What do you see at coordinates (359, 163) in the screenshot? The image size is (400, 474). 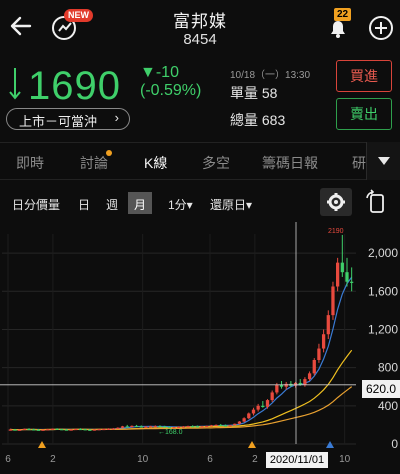 I see `tab-research: 研` at bounding box center [359, 163].